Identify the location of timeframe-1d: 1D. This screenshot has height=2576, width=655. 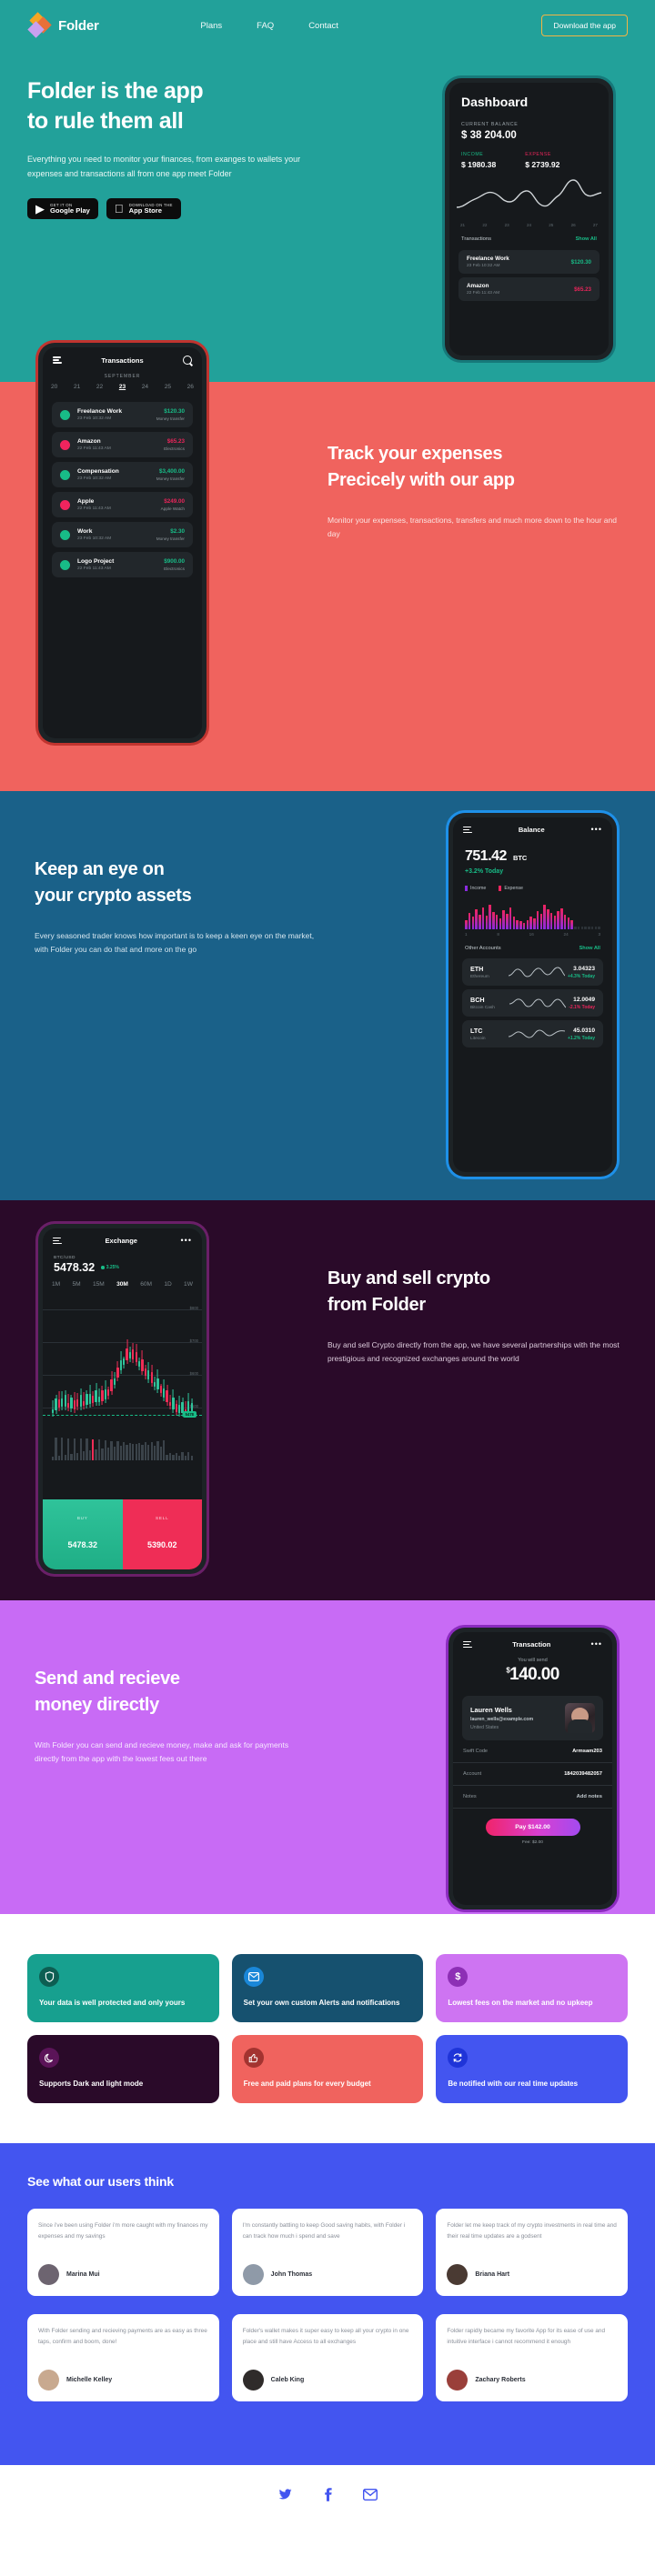
(168, 1285).